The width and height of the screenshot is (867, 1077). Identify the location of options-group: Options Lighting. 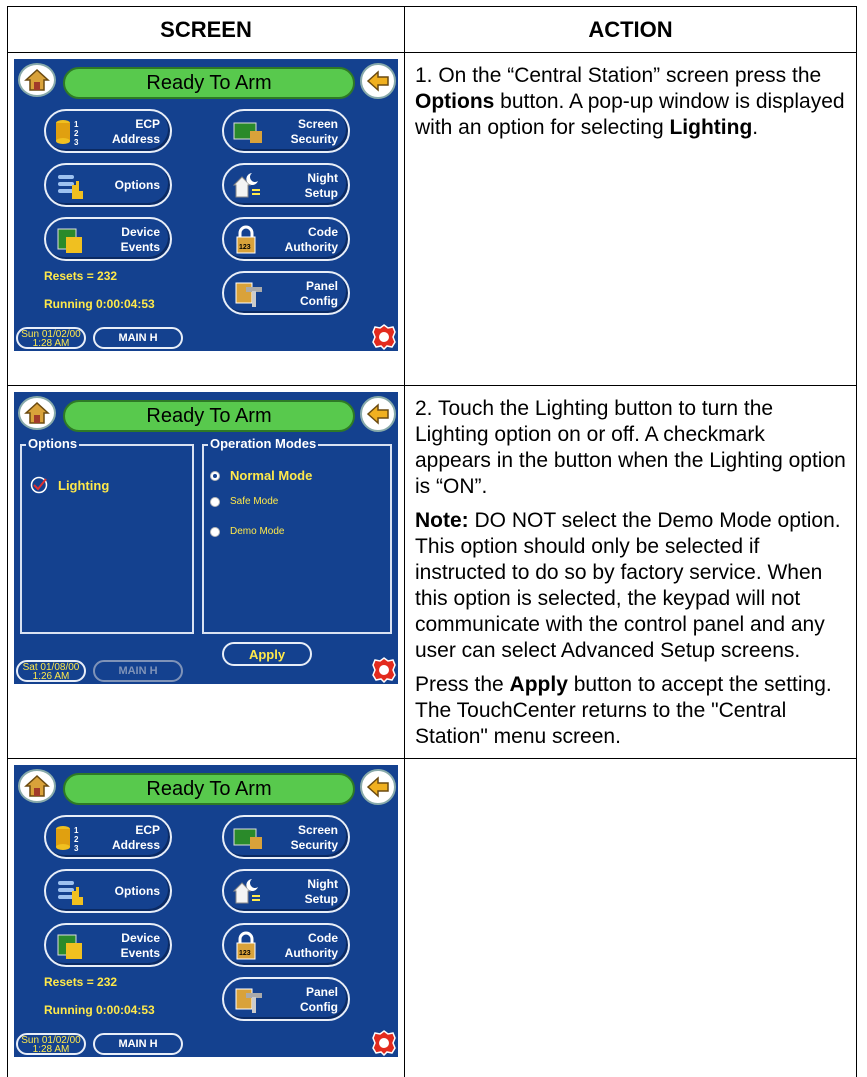
(107, 535).